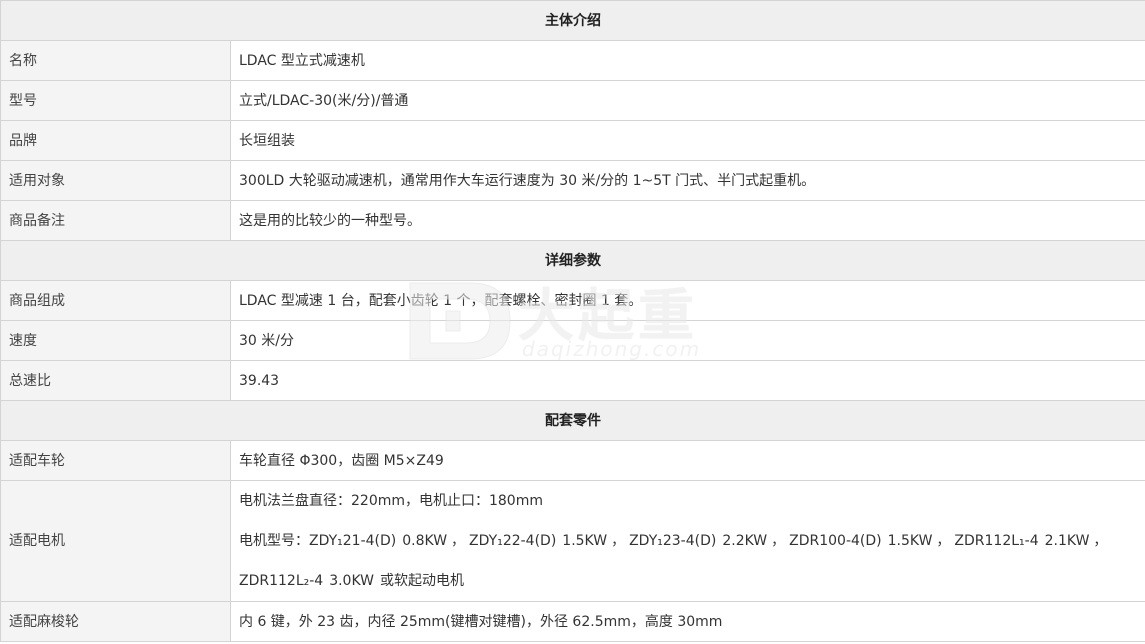  What do you see at coordinates (1067, 541) in the screenshot?
I see `motor-power: 2.1KW` at bounding box center [1067, 541].